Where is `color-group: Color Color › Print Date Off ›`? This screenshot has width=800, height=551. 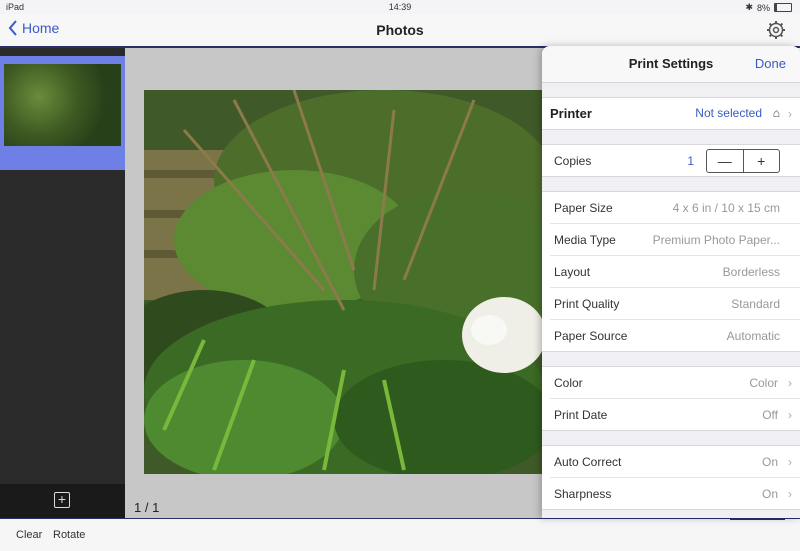 color-group: Color Color › Print Date Off › is located at coordinates (671, 398).